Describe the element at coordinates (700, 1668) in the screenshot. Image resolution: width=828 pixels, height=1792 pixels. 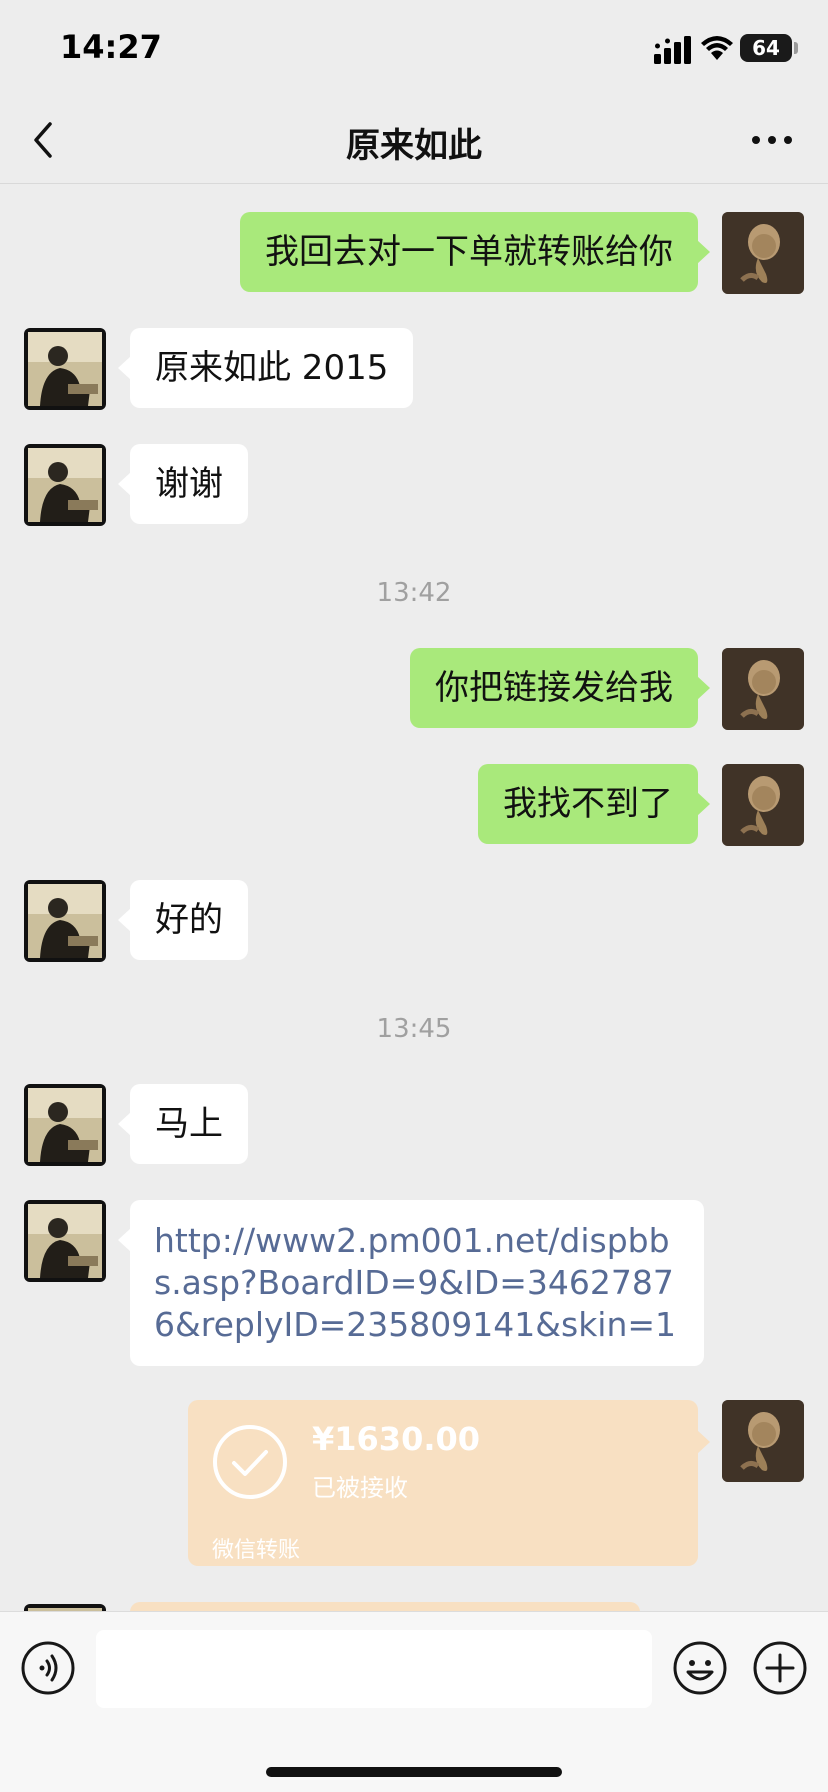
I see `emoji-icon` at that location.